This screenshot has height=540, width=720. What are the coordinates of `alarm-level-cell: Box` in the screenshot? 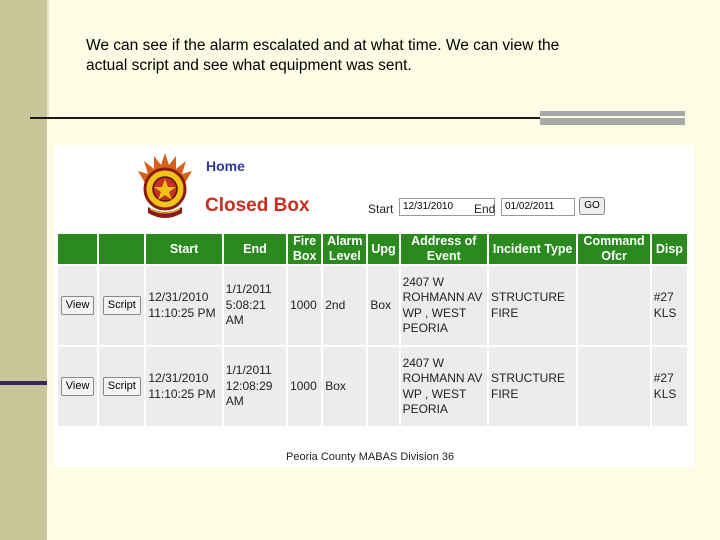 It's located at (345, 386).